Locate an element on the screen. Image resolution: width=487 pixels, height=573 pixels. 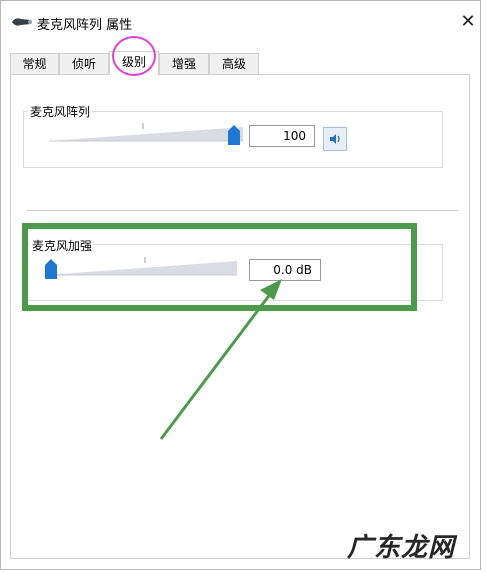
tab-advanced: 高级 is located at coordinates (234, 63).